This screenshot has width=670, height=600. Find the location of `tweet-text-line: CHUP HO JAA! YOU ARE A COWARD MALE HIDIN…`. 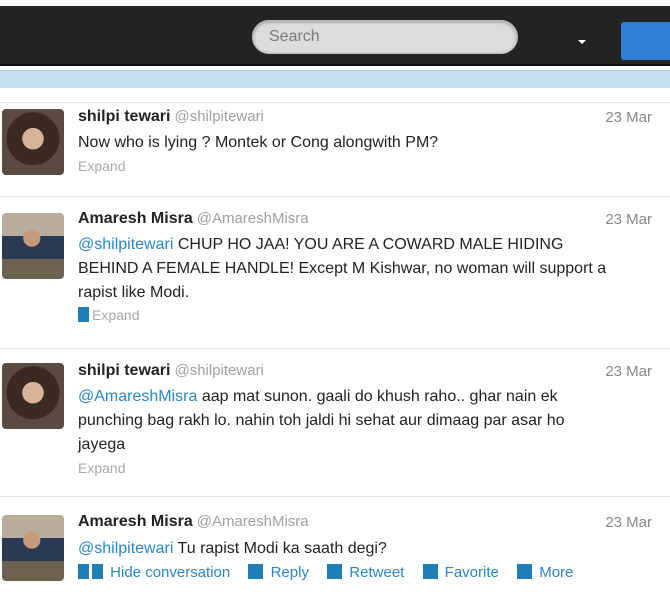

tweet-text-line: CHUP HO JAA! YOU ARE A COWARD MALE HIDIN… is located at coordinates (368, 244).